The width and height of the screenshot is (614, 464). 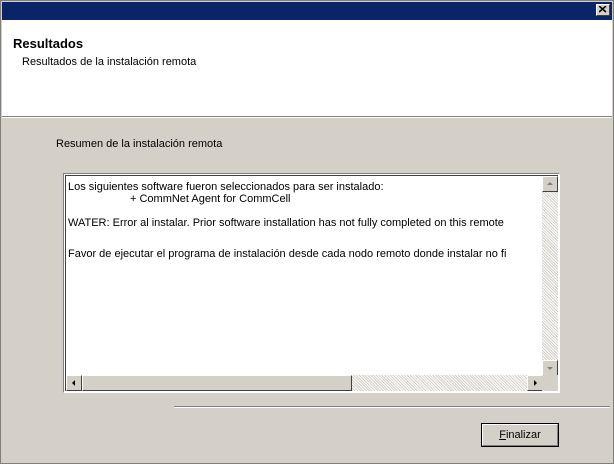 I want to click on footer-divider, so click(x=392, y=407).